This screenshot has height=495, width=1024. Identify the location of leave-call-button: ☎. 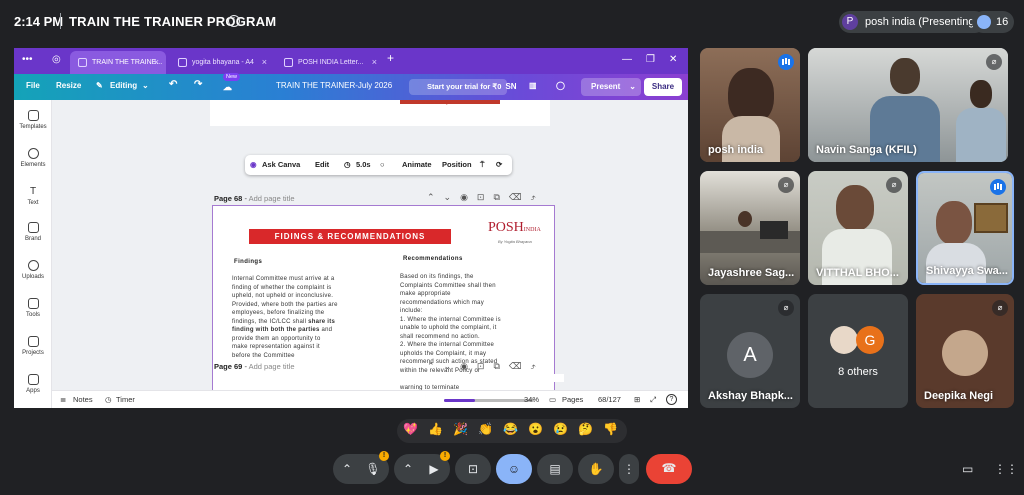
(669, 469).